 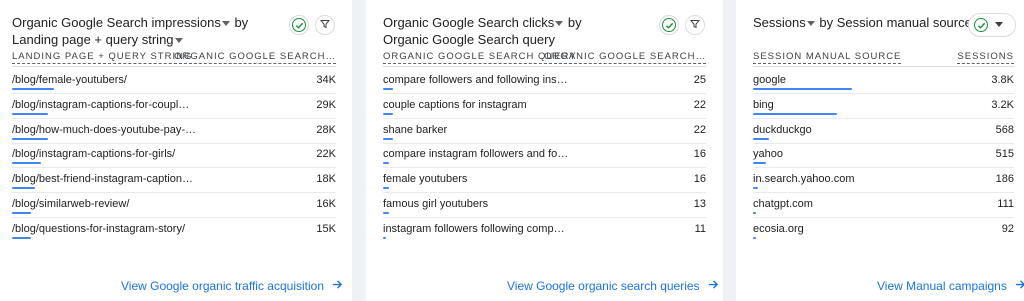 What do you see at coordinates (804, 179) in the screenshot?
I see `row-label: in.search.yahoo.com` at bounding box center [804, 179].